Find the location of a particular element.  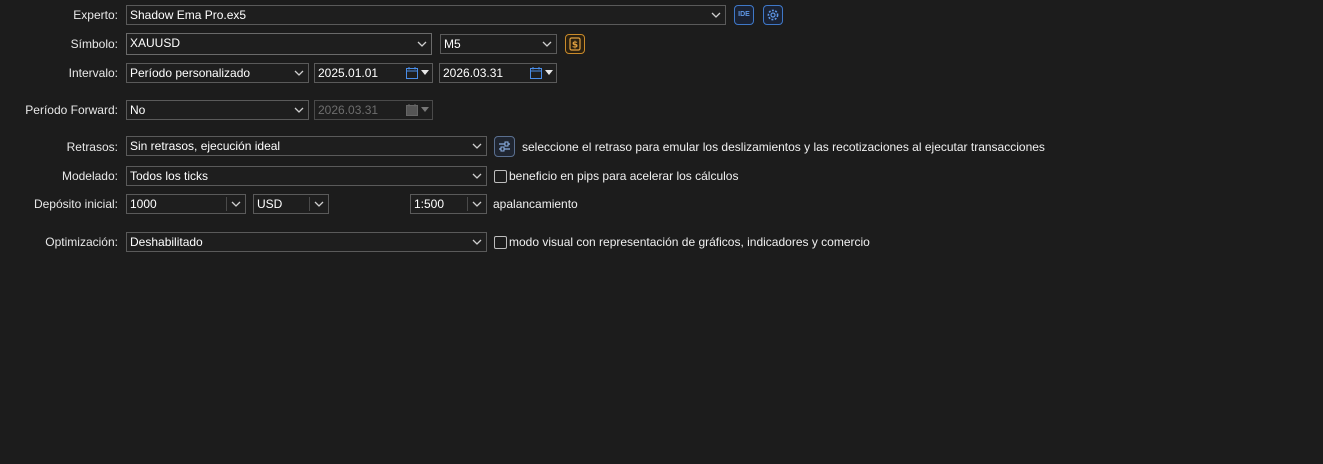

optimization-label: Optimización: is located at coordinates (81, 242).